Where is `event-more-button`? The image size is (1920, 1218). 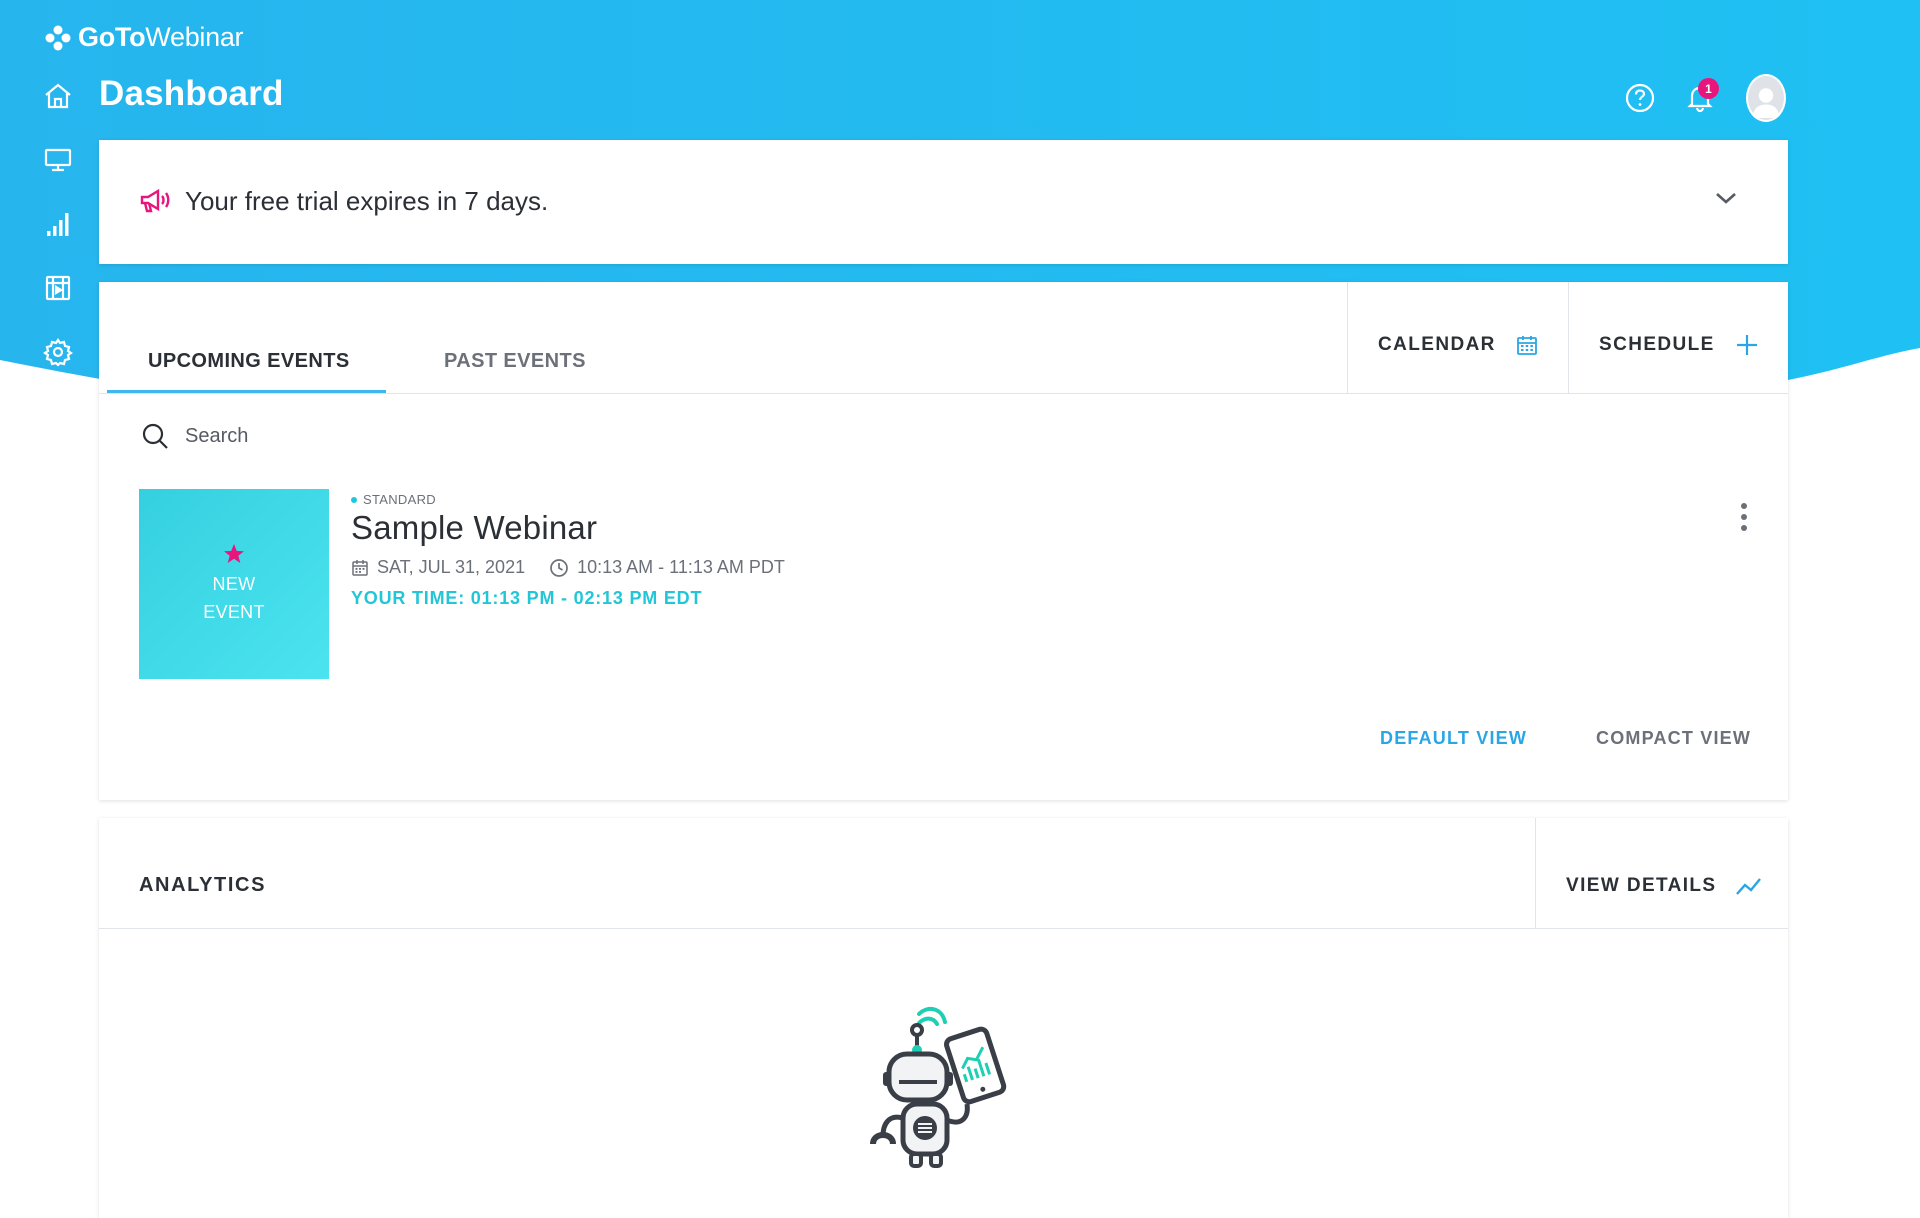 event-more-button is located at coordinates (1744, 519).